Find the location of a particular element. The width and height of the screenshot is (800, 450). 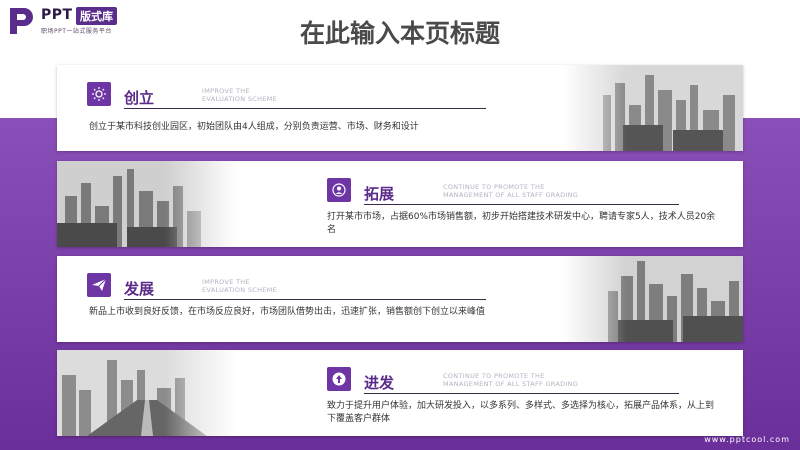

sun-icon is located at coordinates (99, 94).